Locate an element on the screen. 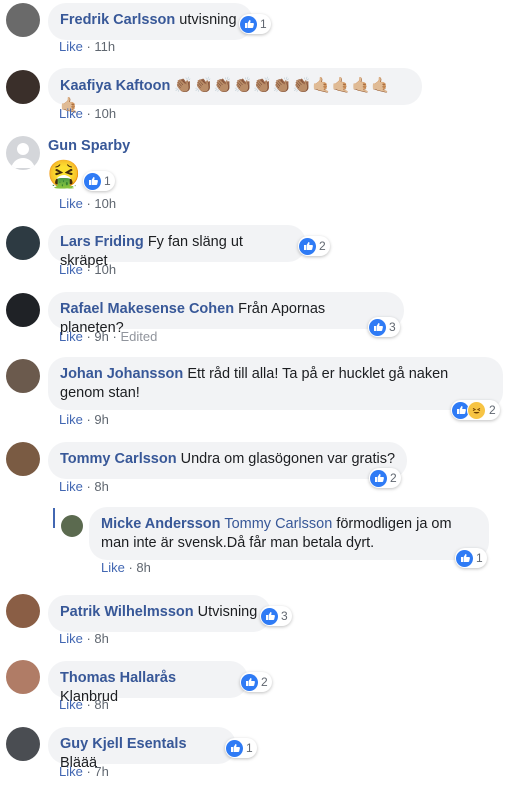  comment-bubble: Patrik Wilhelmsson Utvisning is located at coordinates (159, 613).